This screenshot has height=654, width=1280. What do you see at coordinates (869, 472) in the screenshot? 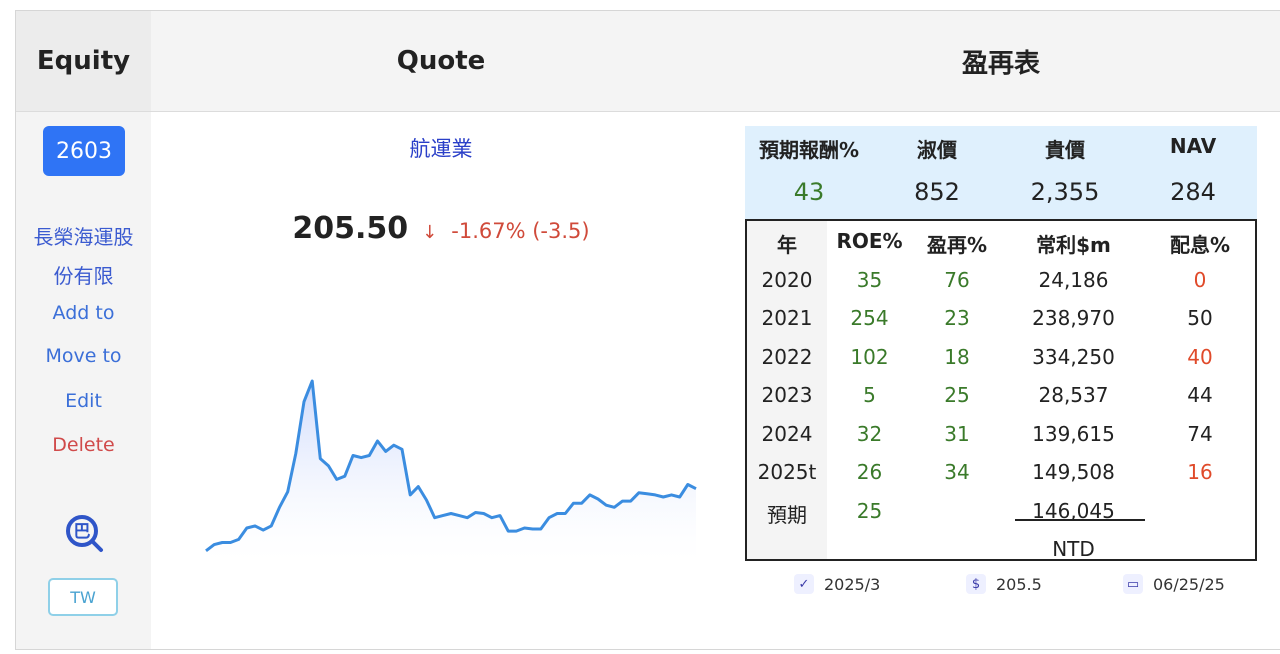
I see `fin-cell: 26` at bounding box center [869, 472].